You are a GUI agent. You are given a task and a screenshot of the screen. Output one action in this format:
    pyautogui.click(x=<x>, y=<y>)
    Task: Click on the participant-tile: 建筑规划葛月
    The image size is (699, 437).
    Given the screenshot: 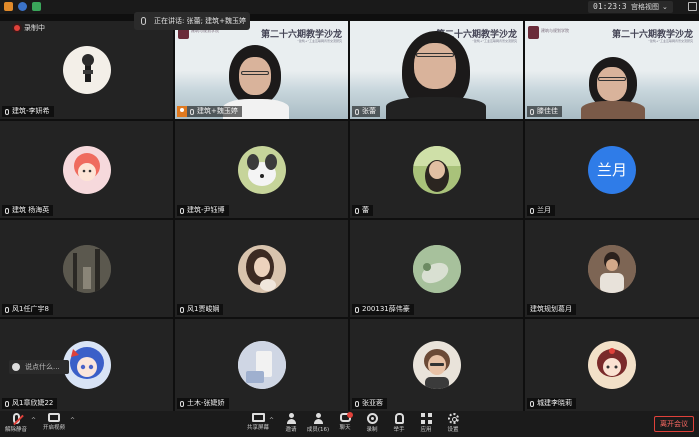 What is the action you would take?
    pyautogui.click(x=612, y=268)
    